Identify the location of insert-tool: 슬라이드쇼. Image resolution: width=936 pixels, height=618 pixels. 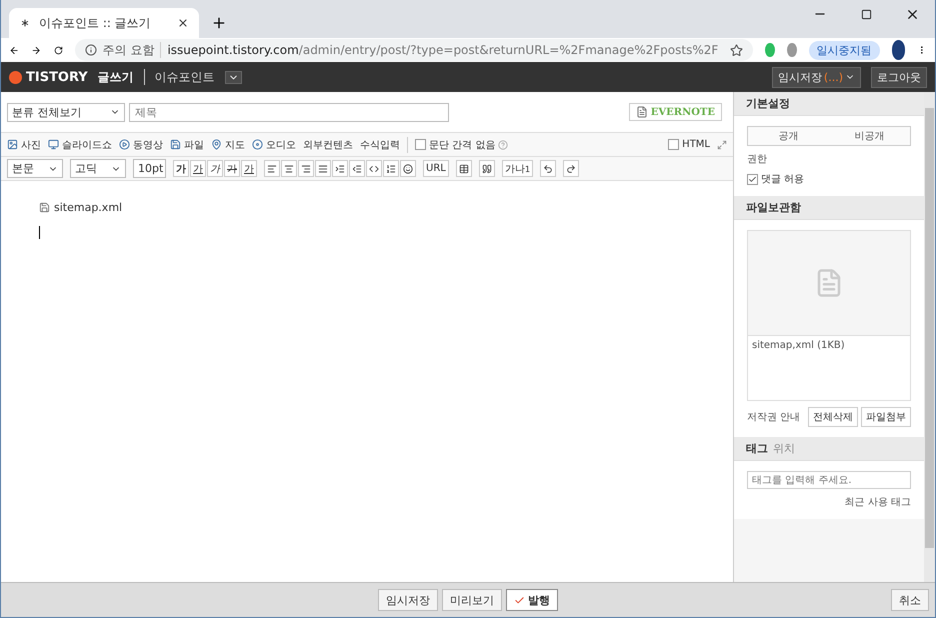
(80, 145).